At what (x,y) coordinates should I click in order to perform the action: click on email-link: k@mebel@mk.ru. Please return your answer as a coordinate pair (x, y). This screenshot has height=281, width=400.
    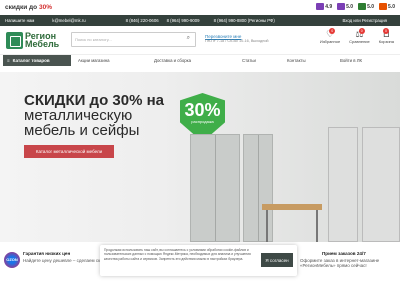
    Looking at the image, I should click on (68, 20).